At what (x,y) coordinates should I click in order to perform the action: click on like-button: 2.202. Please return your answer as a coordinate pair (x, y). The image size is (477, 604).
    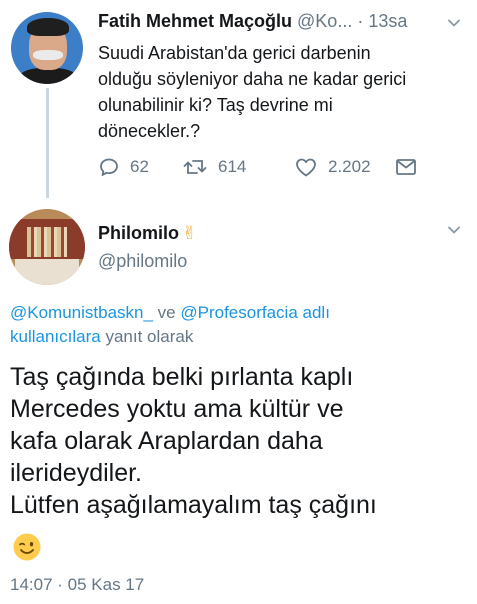
    Looking at the image, I should click on (332, 167).